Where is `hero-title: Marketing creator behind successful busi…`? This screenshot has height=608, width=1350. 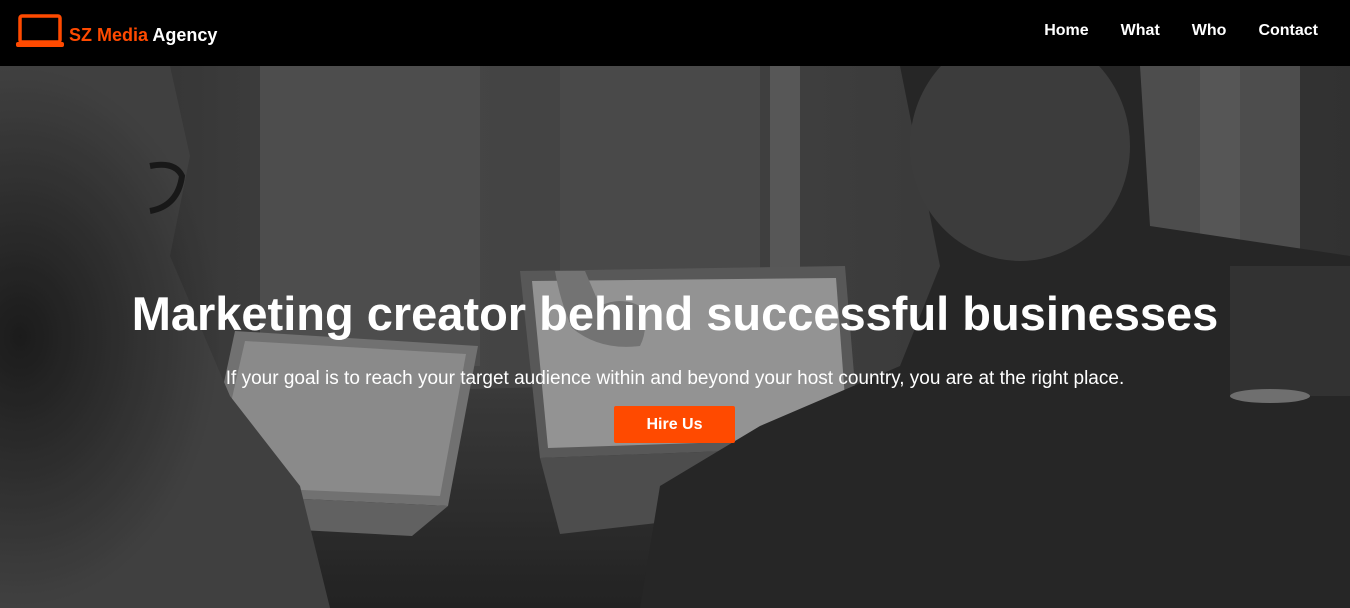 hero-title: Marketing creator behind successful busi… is located at coordinates (675, 313).